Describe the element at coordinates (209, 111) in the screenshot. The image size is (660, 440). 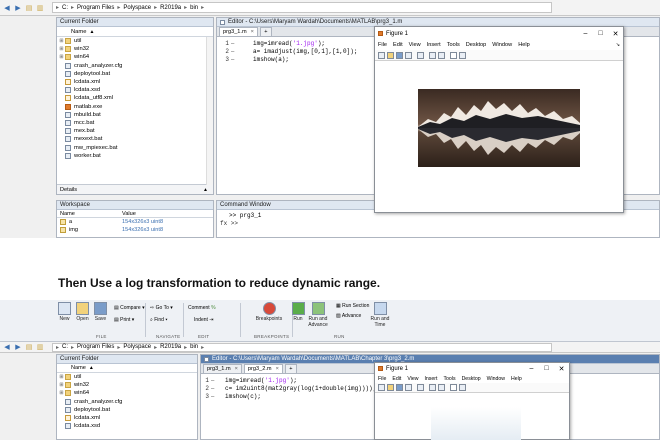
I see `scrollbar` at that location.